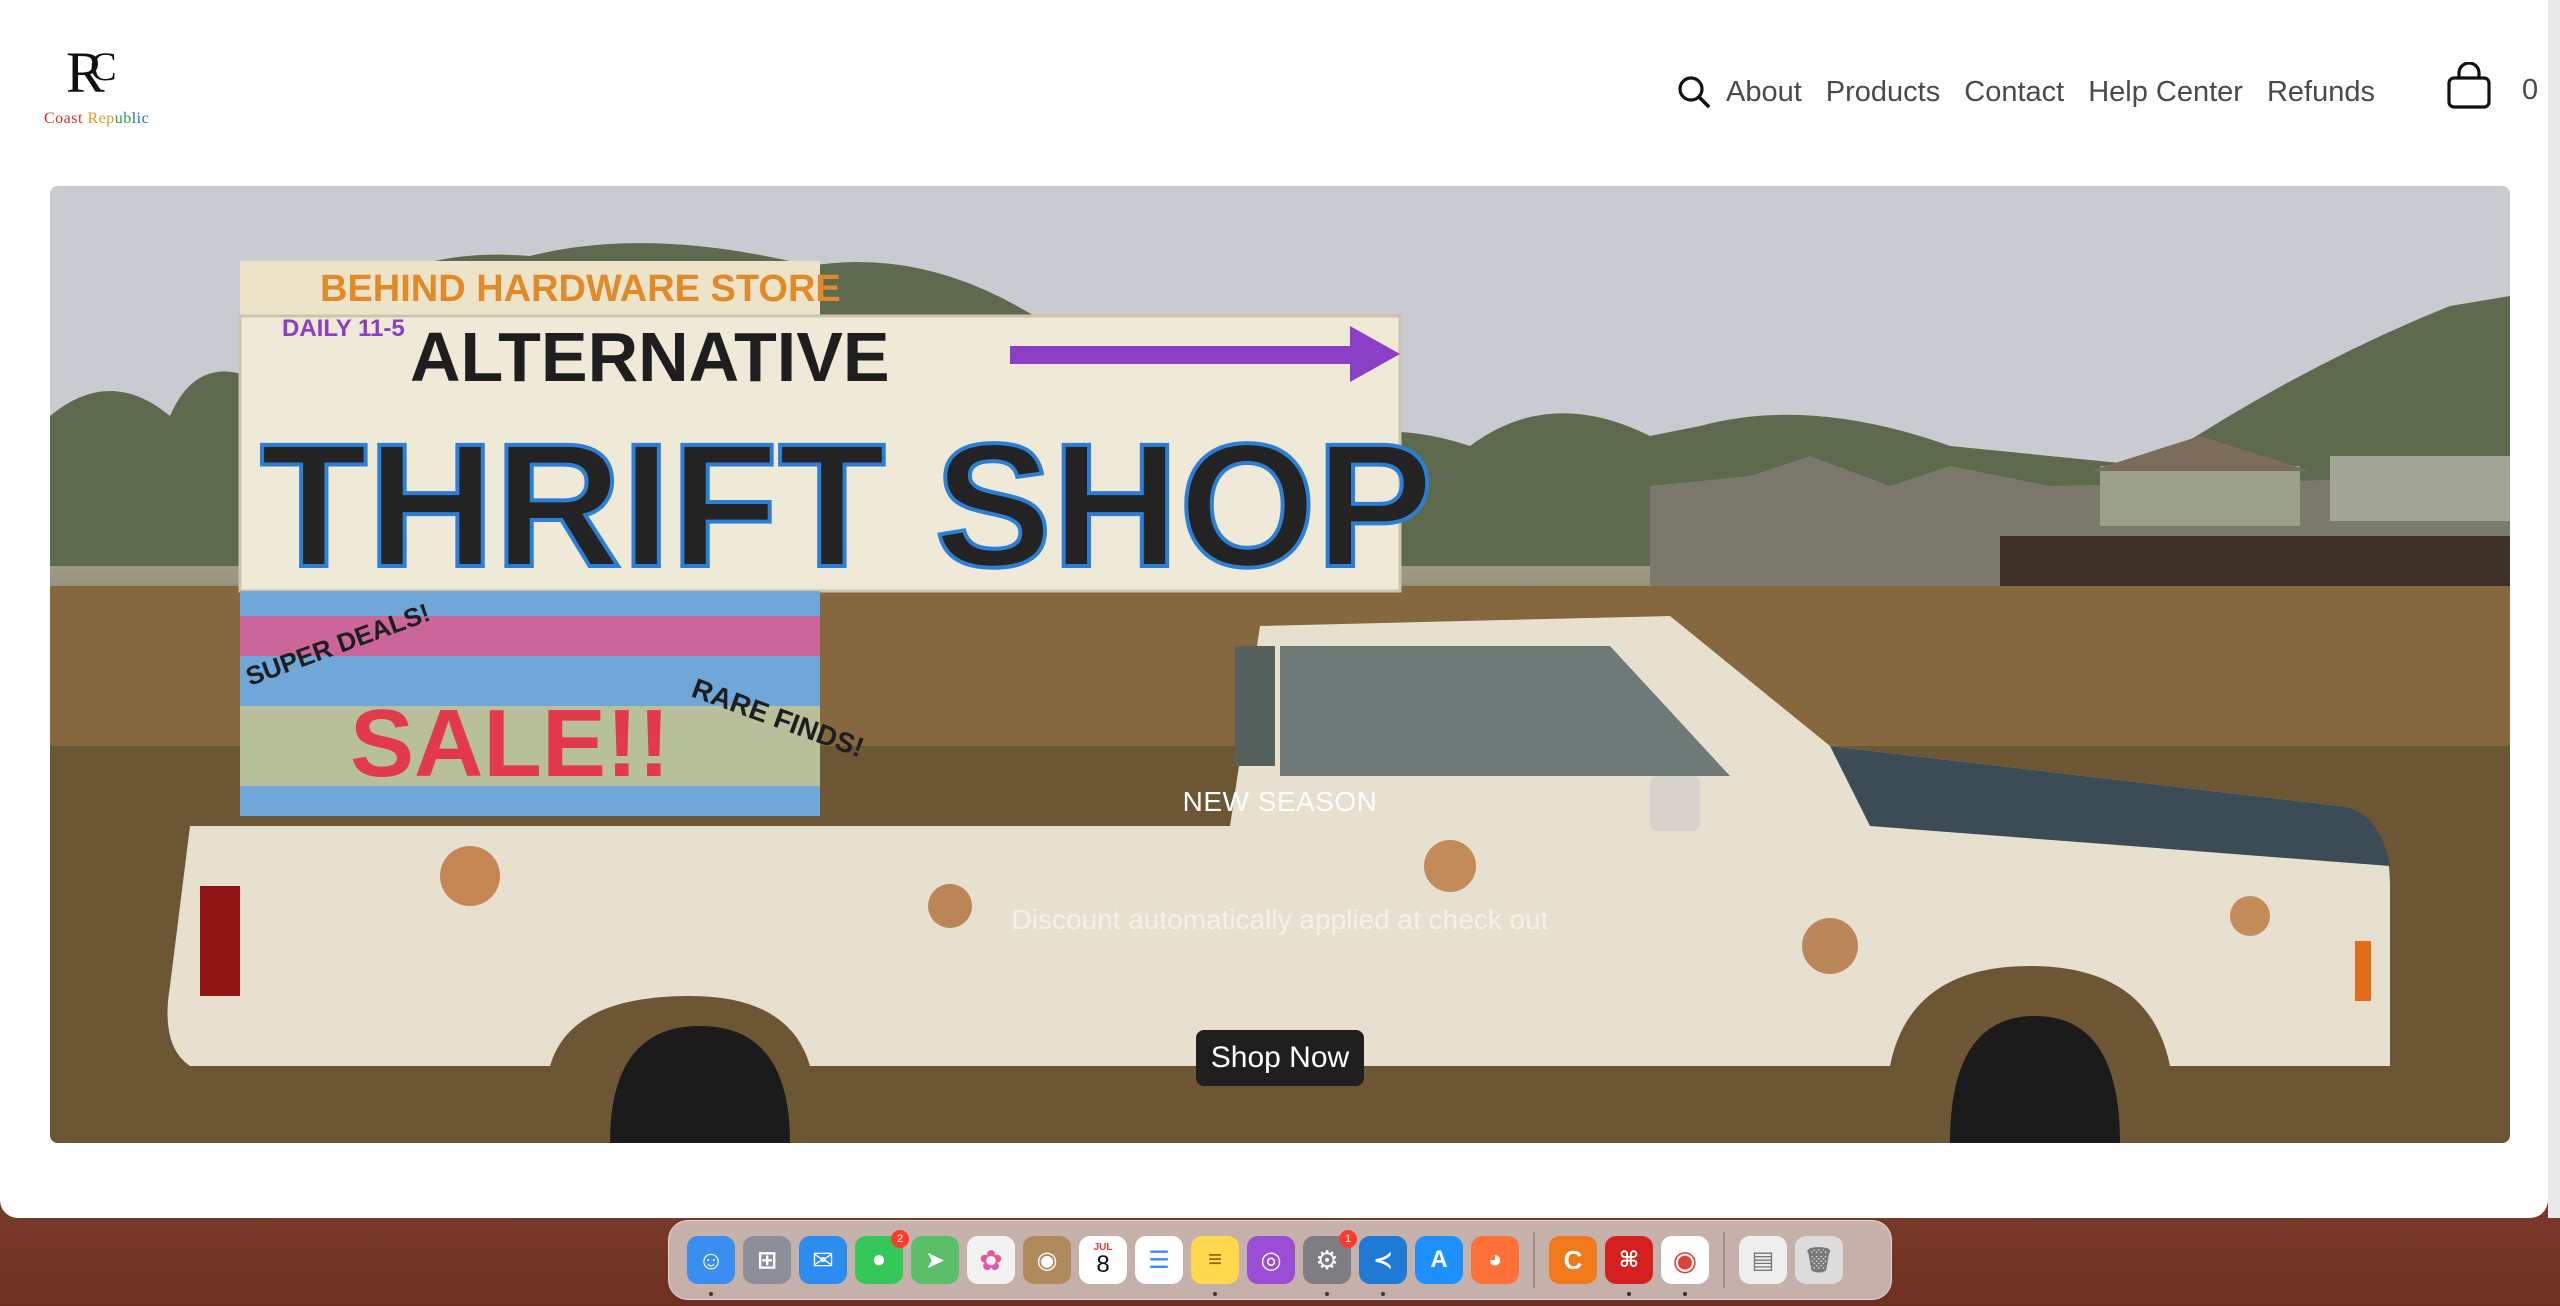  I want to click on c-app-icon: C, so click(1573, 1260).